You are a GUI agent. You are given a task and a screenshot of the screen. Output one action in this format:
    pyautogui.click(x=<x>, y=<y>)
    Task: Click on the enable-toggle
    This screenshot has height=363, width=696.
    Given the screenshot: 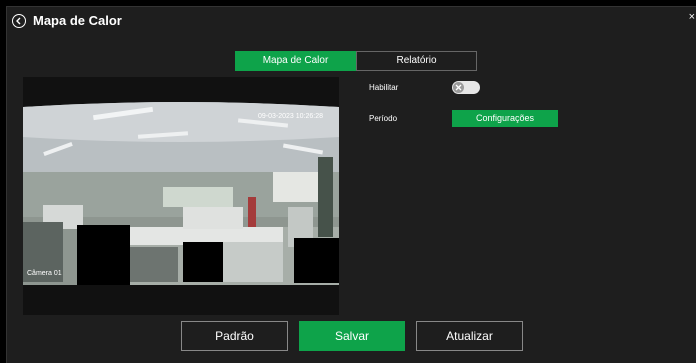 What is the action you would take?
    pyautogui.click(x=466, y=87)
    